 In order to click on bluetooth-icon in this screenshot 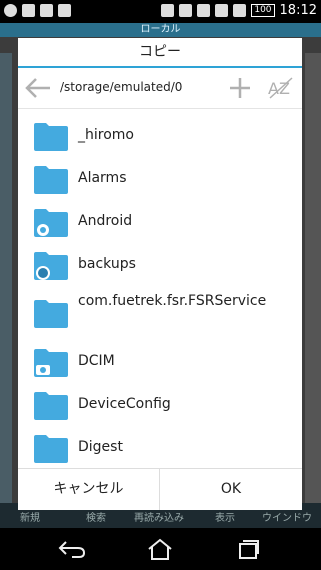, I will do `click(168, 10)`.